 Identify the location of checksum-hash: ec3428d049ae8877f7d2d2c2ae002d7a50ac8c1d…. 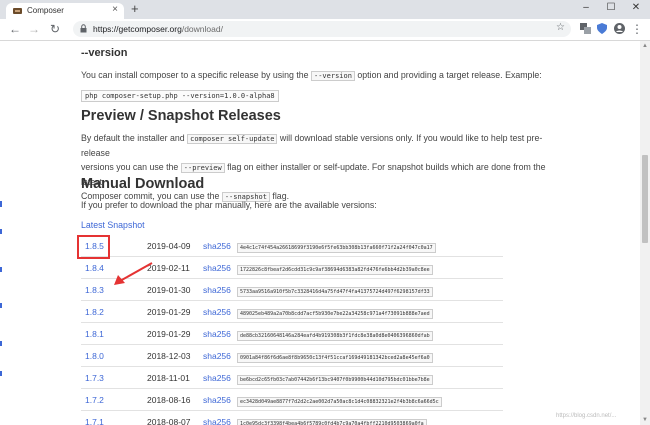
(339, 401).